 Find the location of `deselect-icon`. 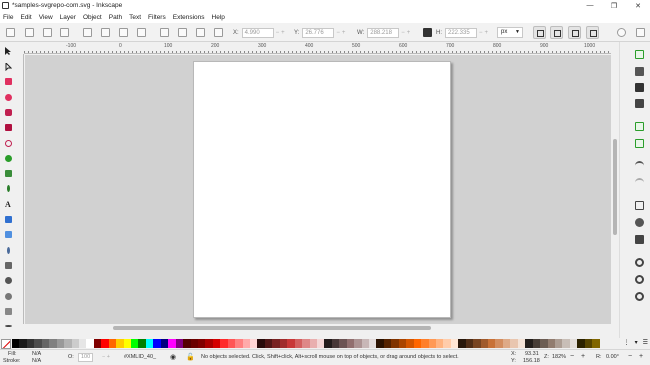

deselect-icon is located at coordinates (47, 32).